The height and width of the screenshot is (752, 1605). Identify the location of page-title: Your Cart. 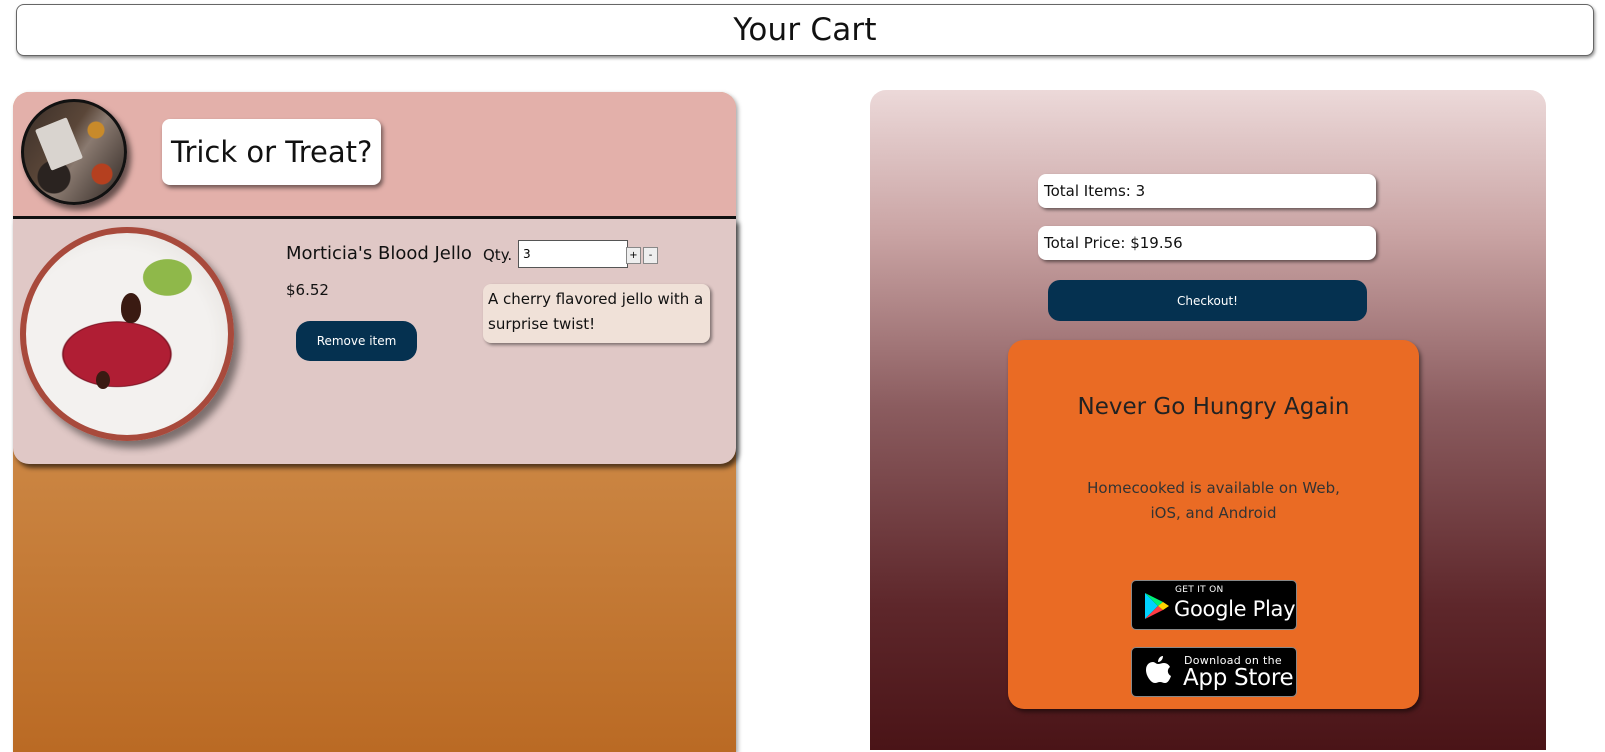
(805, 30).